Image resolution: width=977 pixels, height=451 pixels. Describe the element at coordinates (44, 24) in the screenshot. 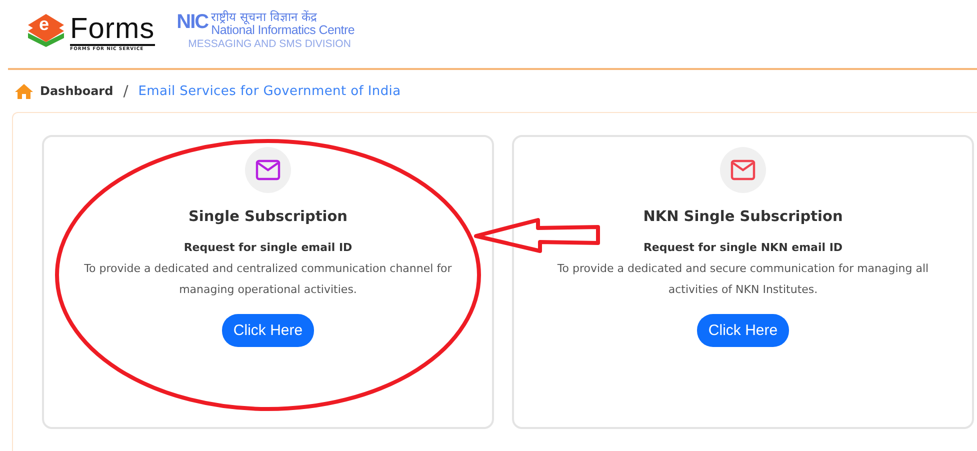

I see `logo-letter: e` at that location.